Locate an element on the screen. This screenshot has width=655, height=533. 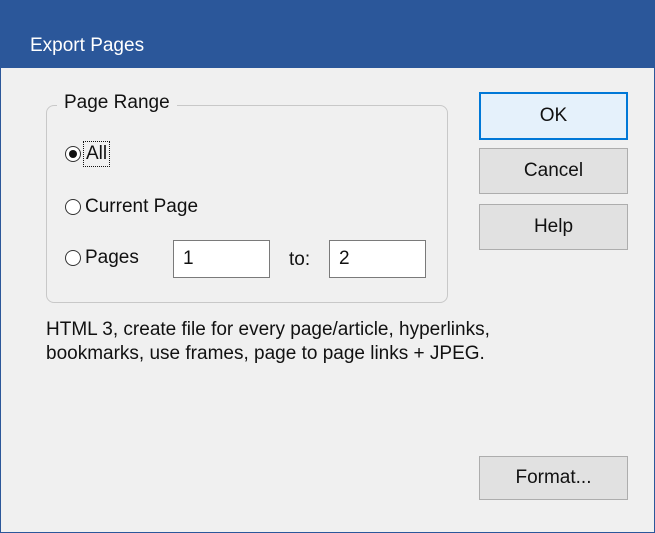
radio-pages-label: Pages is located at coordinates (112, 257).